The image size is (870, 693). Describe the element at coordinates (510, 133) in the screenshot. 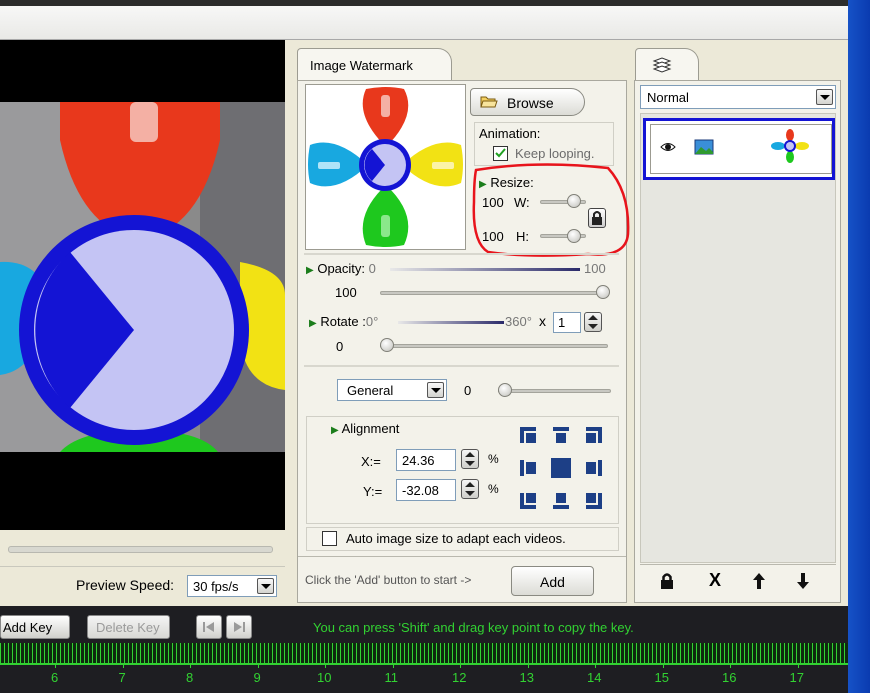

I see `animation-label: Animation:` at that location.